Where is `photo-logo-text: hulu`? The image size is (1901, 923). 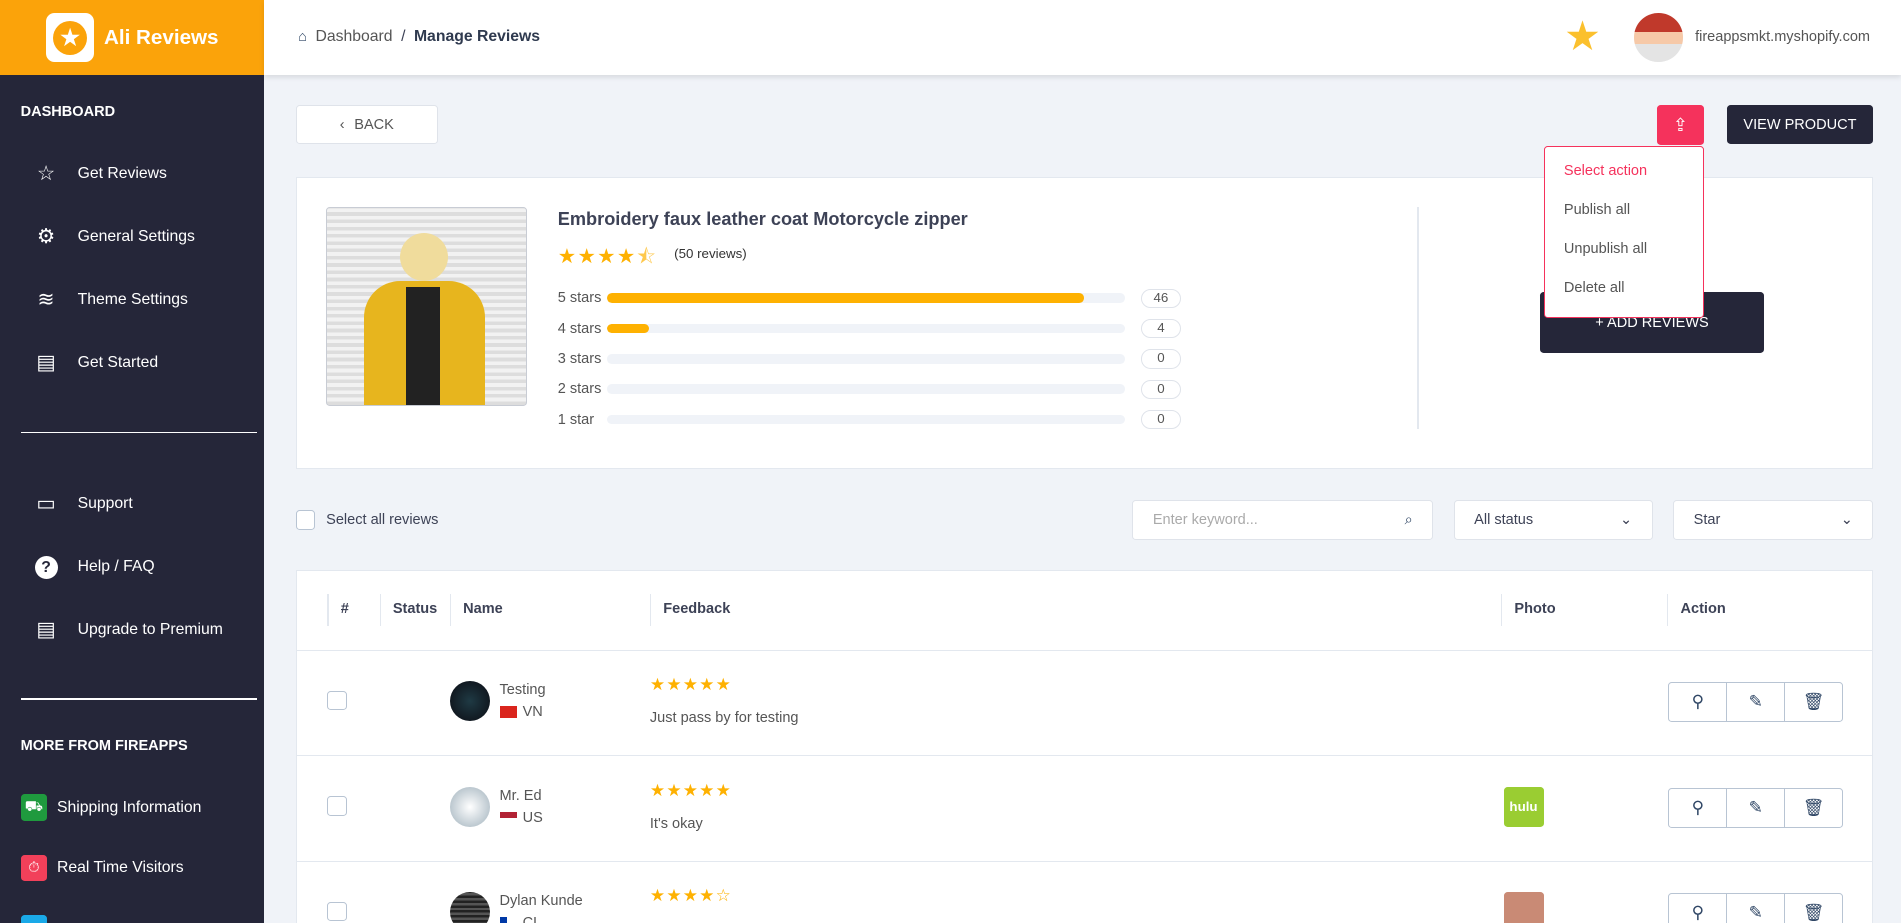
photo-logo-text: hulu is located at coordinates (1523, 807).